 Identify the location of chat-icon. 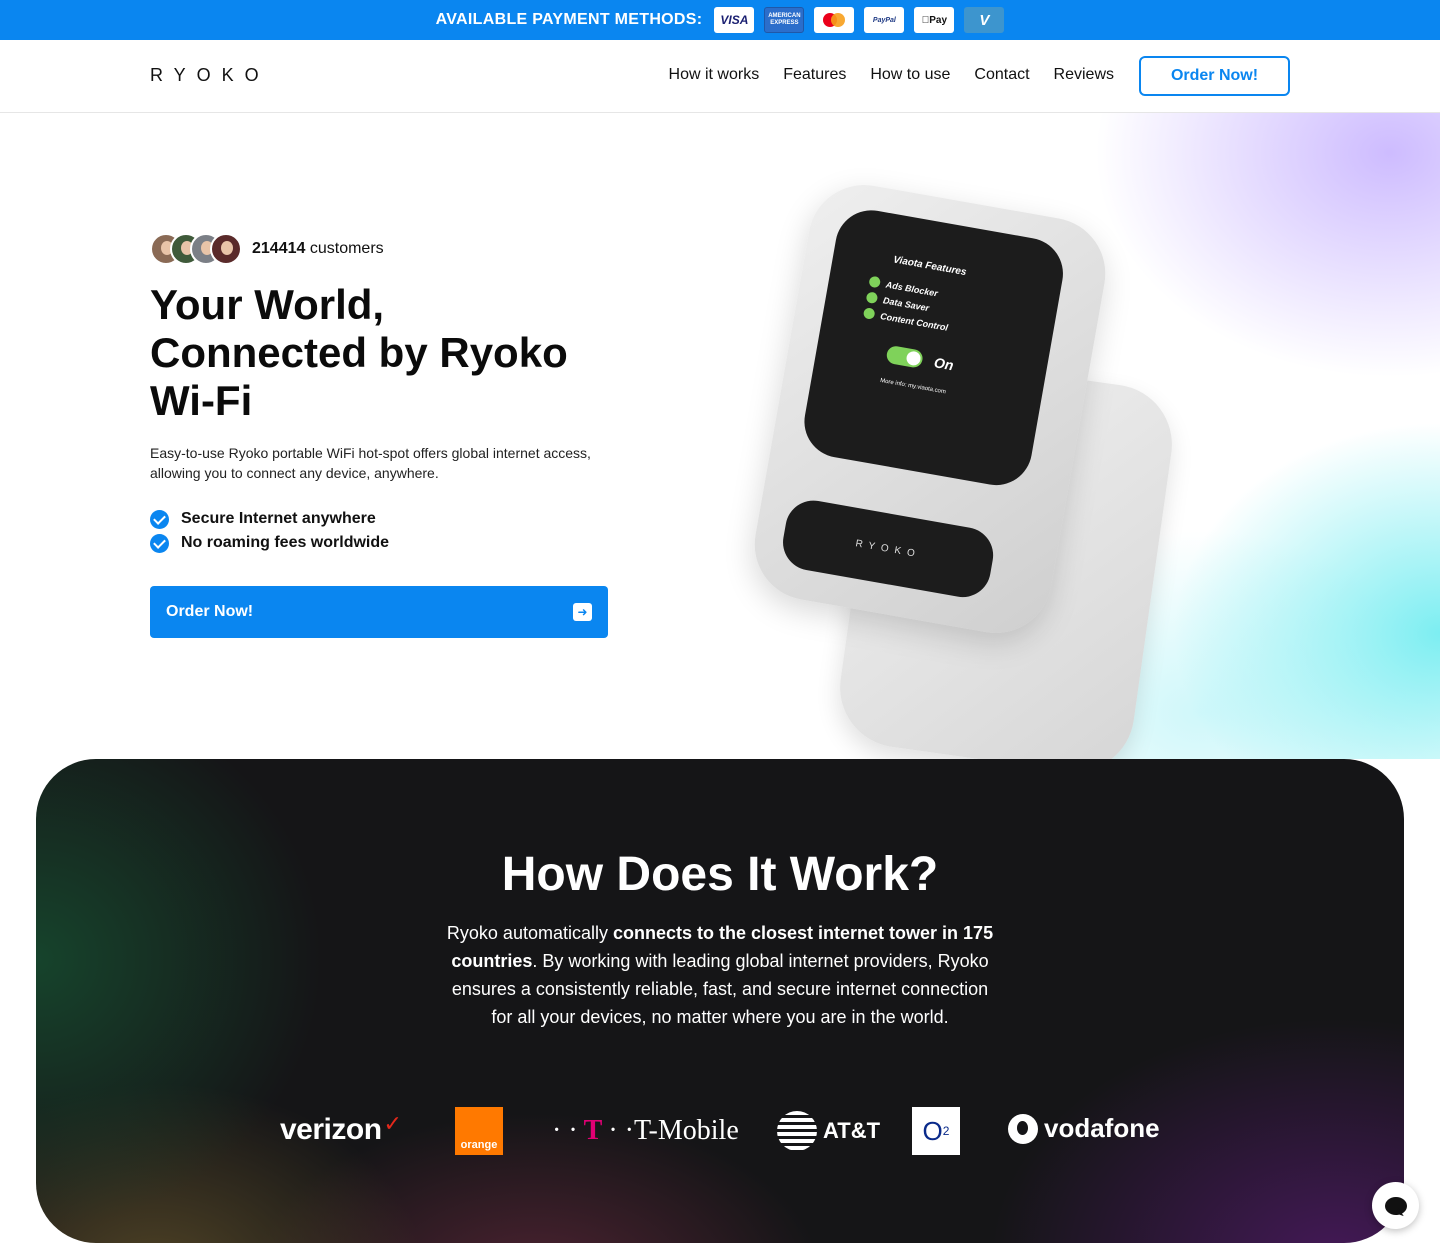
(1395, 1205).